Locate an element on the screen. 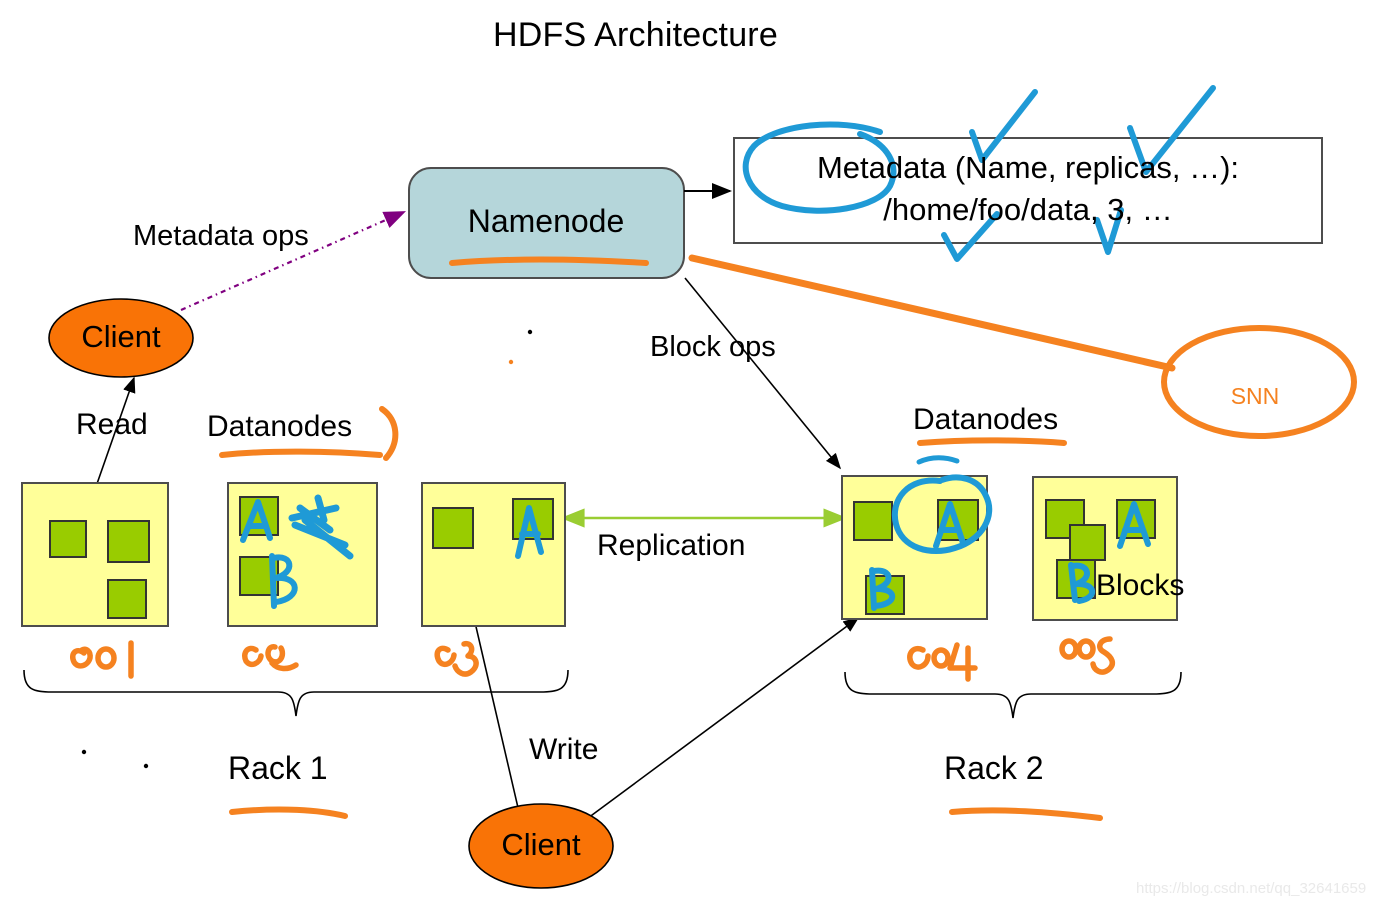 The height and width of the screenshot is (911, 1386). write-label: Write is located at coordinates (564, 749).